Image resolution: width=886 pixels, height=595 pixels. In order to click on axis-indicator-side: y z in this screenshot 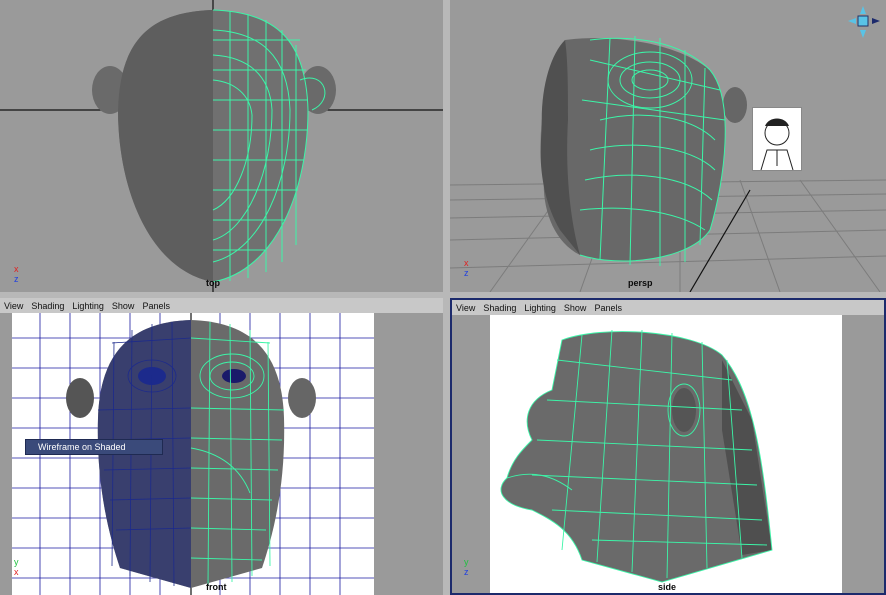, I will do `click(466, 567)`.